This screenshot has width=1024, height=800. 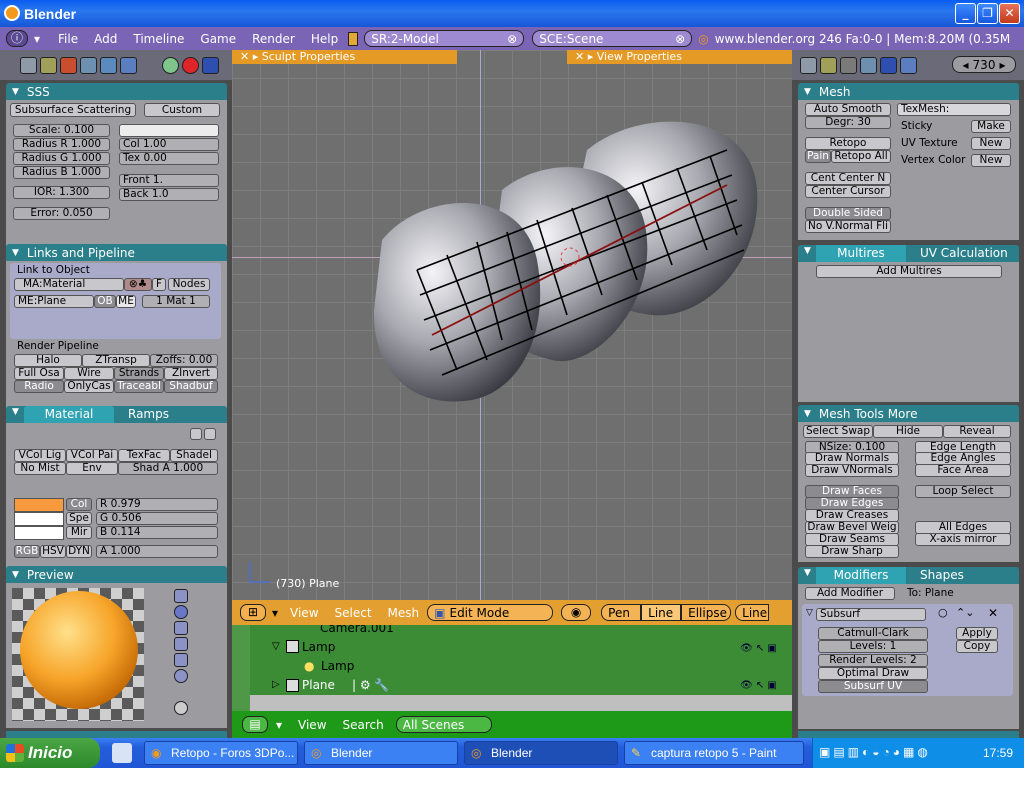 I want to click on move-up-icon: ⌃⌄, so click(x=965, y=612).